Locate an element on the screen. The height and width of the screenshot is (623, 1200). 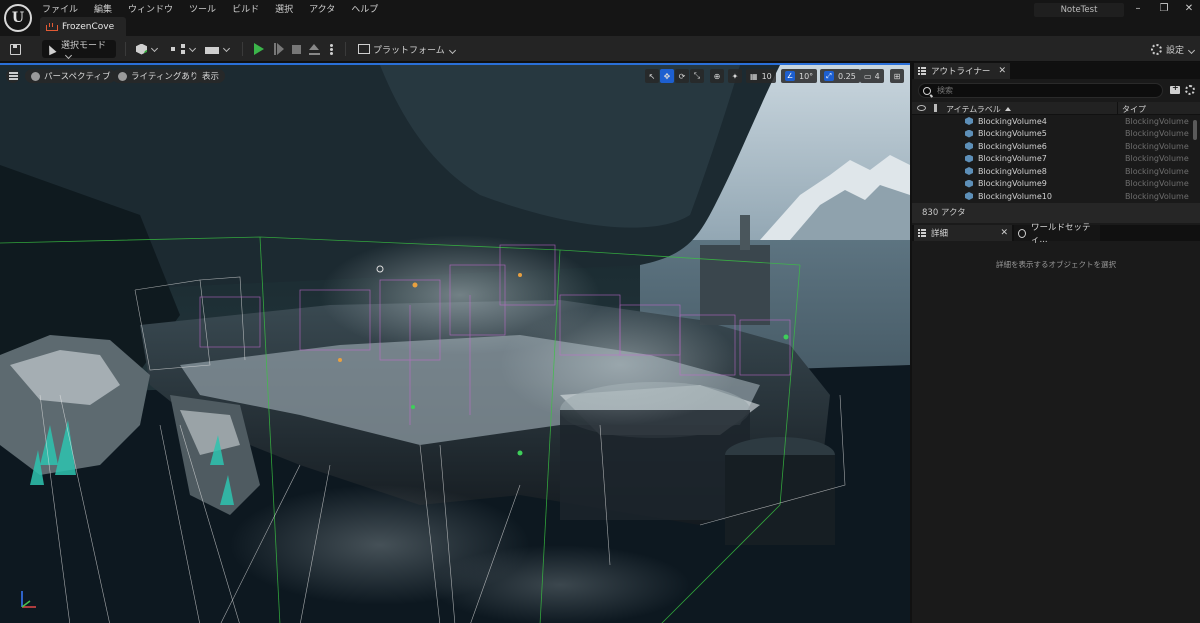
camera-speed-value: 4 is located at coordinates (877, 76).